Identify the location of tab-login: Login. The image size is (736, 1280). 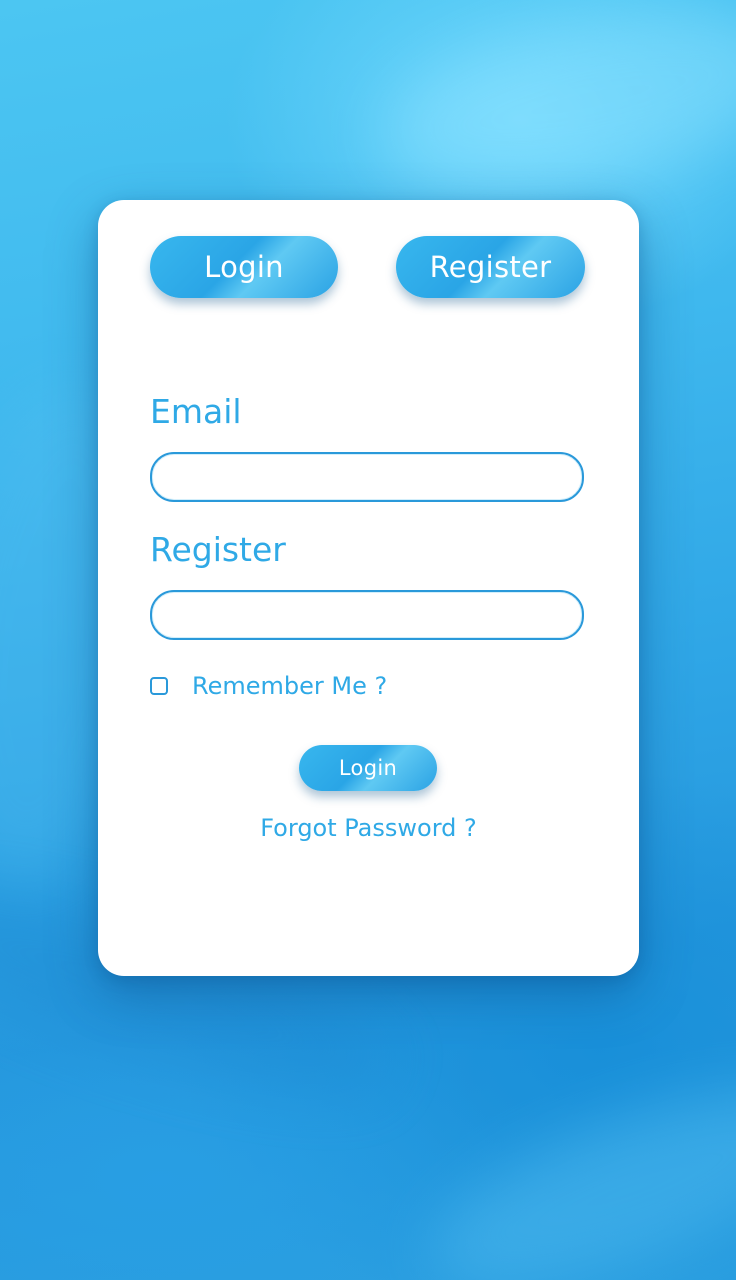
(244, 267).